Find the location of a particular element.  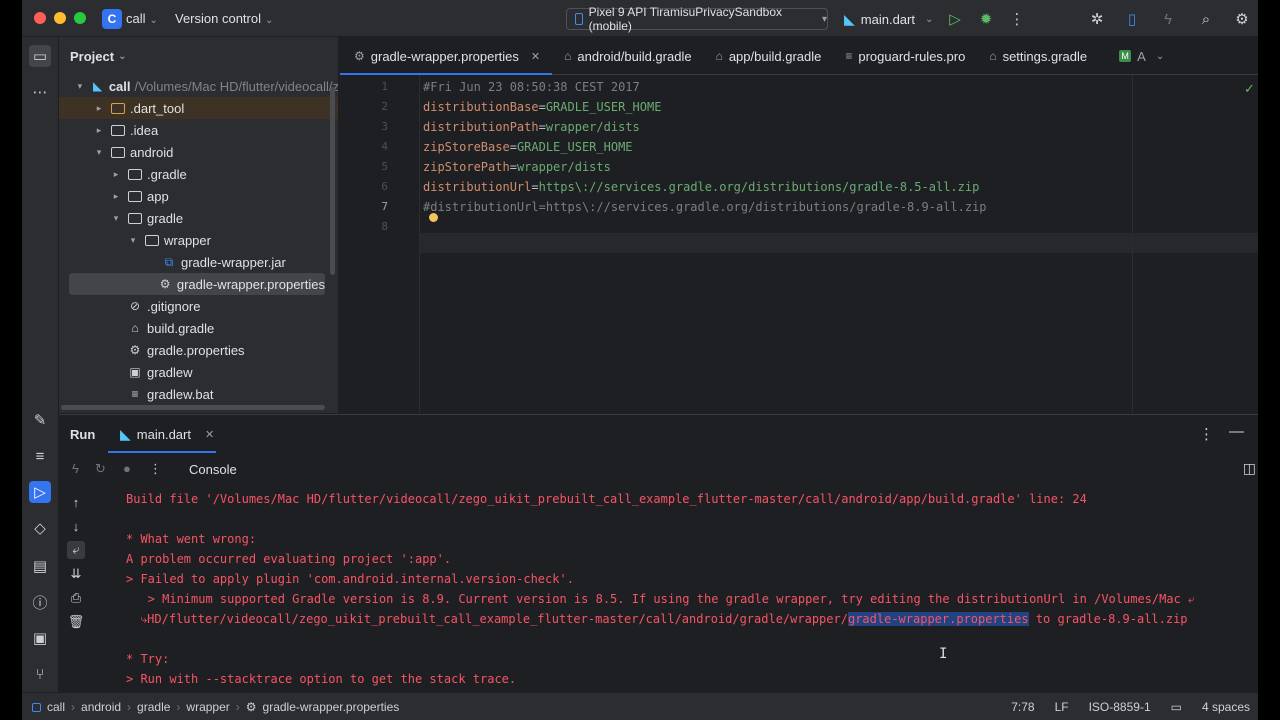

tree-item: ⌂ build.gradle is located at coordinates (198, 328).